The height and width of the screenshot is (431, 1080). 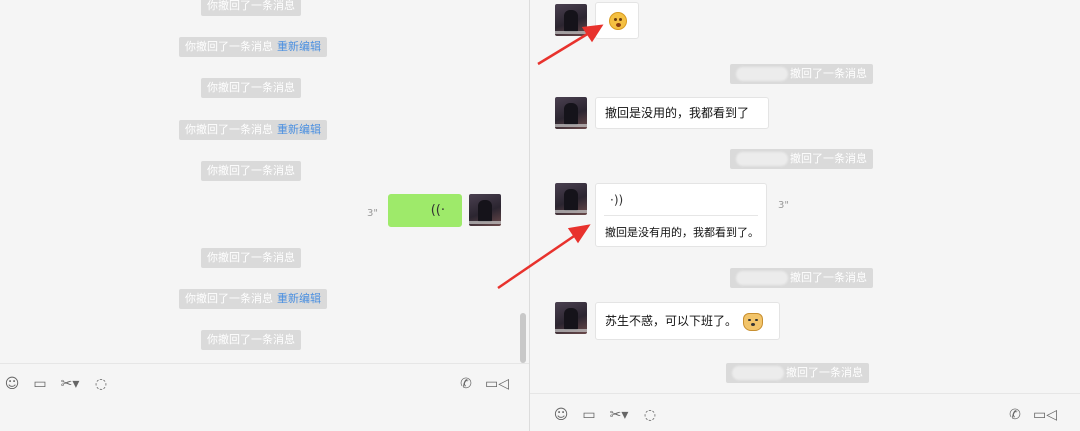 I want to click on voice-wave-icon: ((·, so click(x=437, y=210).